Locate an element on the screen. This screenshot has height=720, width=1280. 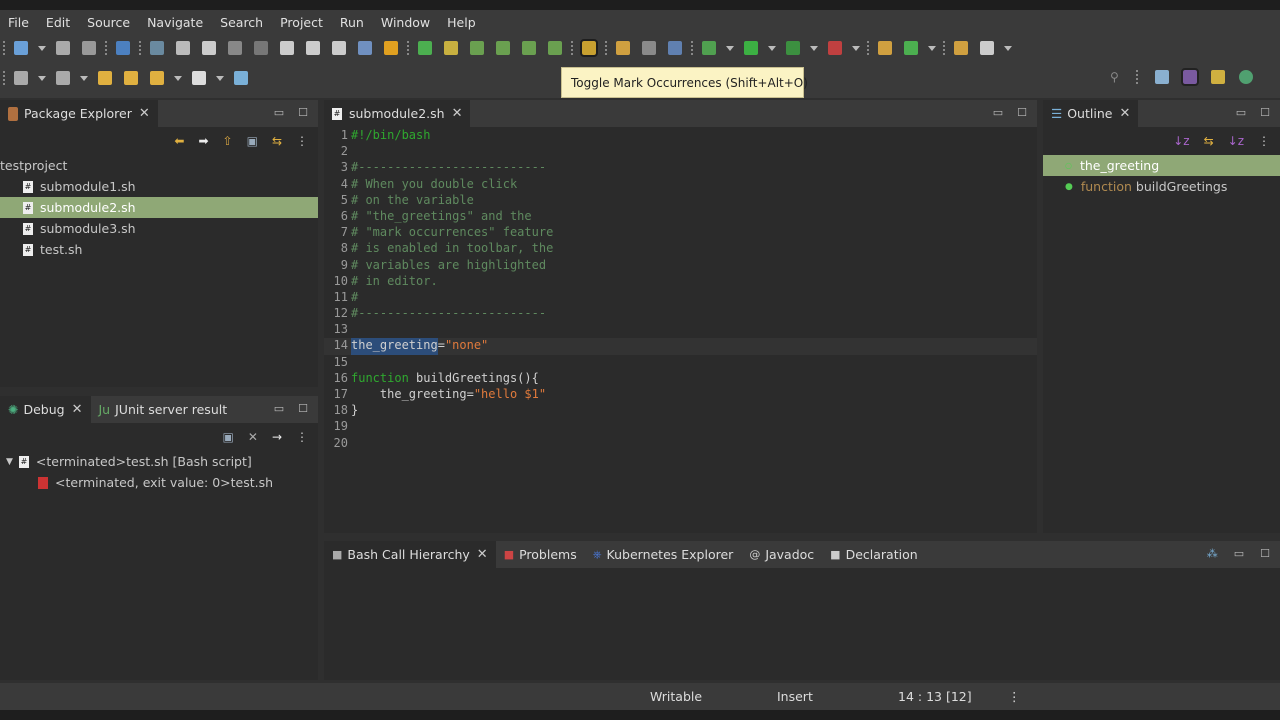
sort-alpha-icon: ↓z is located at coordinates (1236, 141).